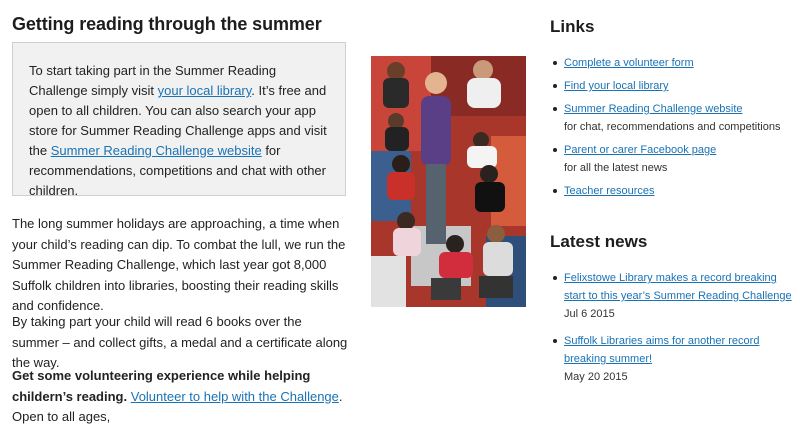 This screenshot has width=800, height=428. Describe the element at coordinates (589, 314) in the screenshot. I see `news-date: Jul 6 2015` at that location.